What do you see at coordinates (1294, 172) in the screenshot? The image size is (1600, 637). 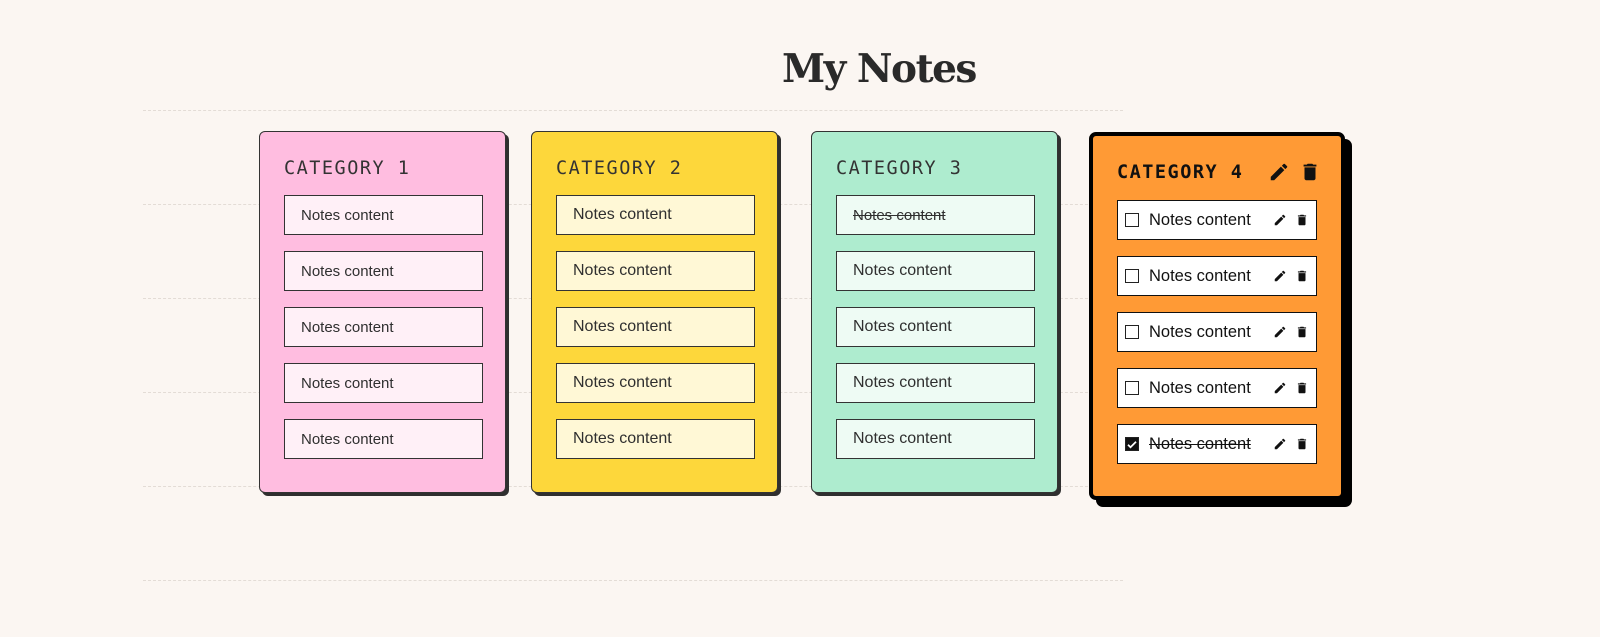 I see `category-actions` at bounding box center [1294, 172].